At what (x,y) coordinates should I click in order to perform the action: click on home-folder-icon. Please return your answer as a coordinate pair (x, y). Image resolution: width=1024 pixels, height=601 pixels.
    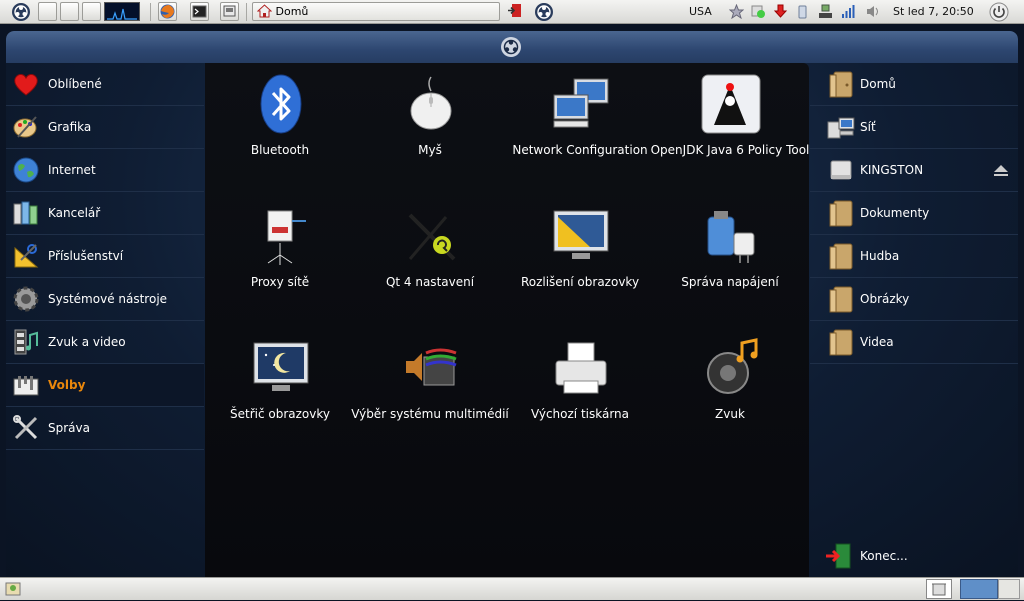
    Looking at the image, I should click on (841, 84).